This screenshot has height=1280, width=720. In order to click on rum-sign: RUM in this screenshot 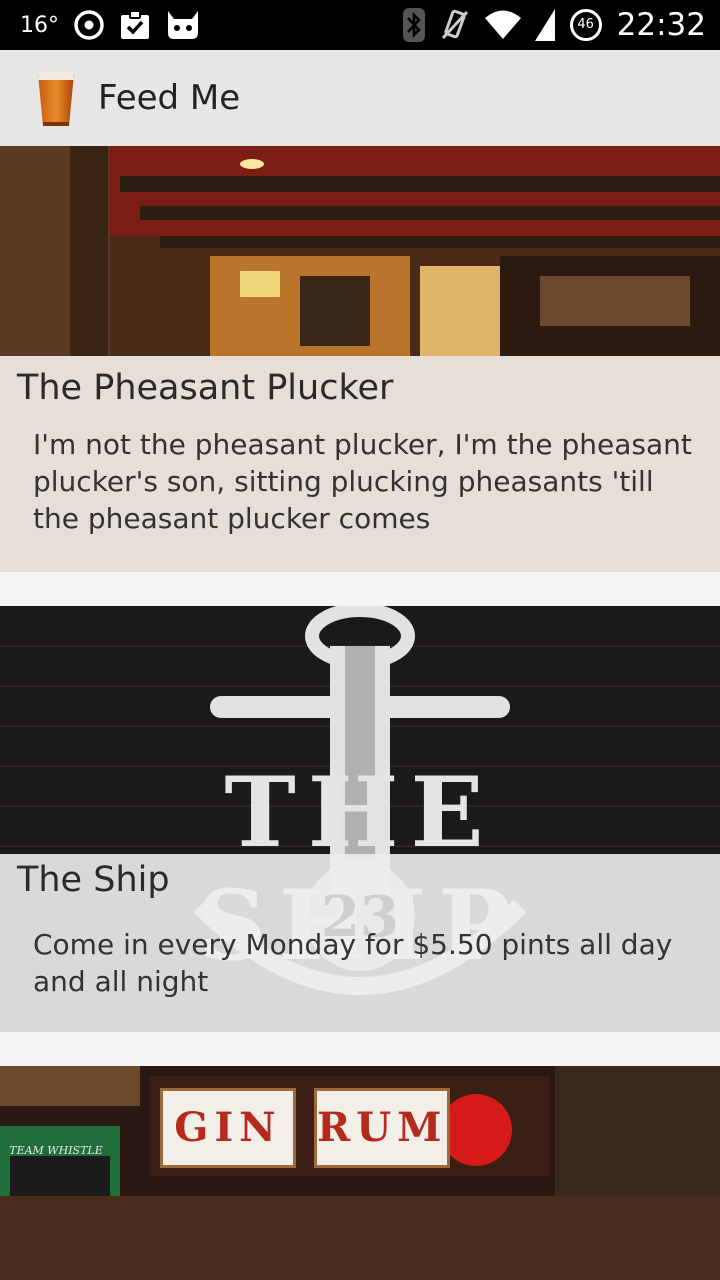, I will do `click(382, 1128)`.